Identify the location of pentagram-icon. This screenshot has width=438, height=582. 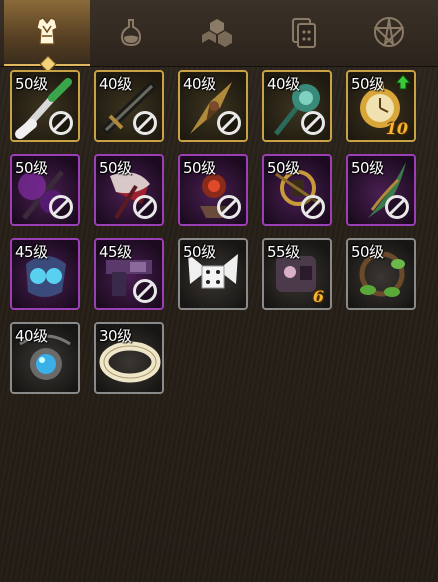
(389, 32).